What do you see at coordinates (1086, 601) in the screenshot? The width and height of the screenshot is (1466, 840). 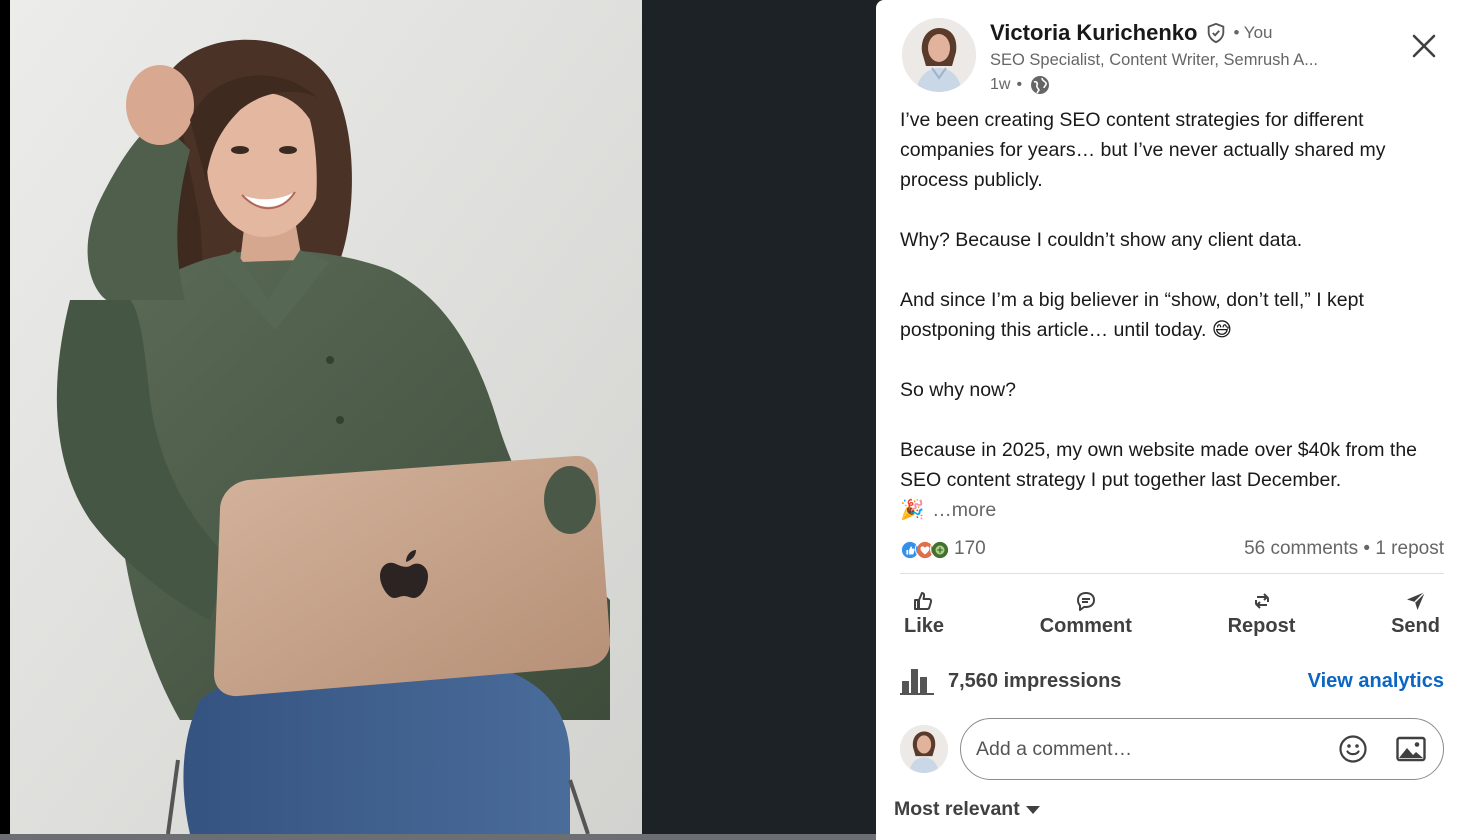 I see `comment-icon` at bounding box center [1086, 601].